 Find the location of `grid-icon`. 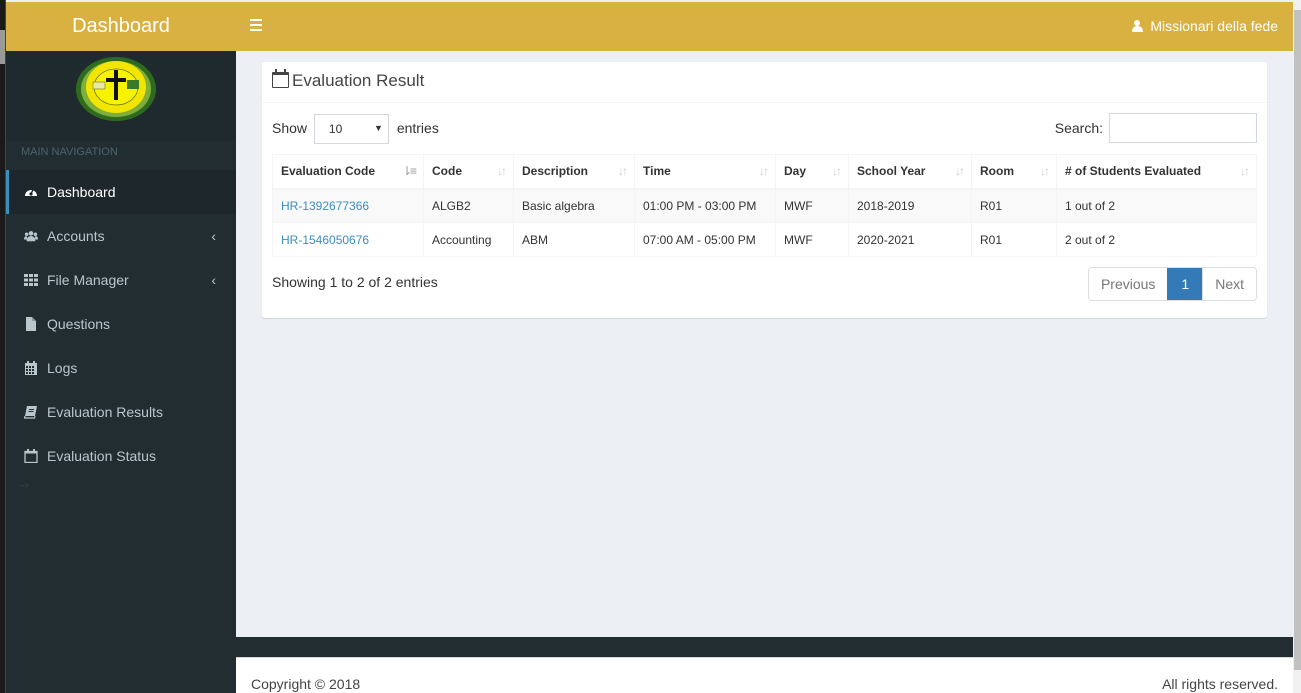

grid-icon is located at coordinates (31, 280).